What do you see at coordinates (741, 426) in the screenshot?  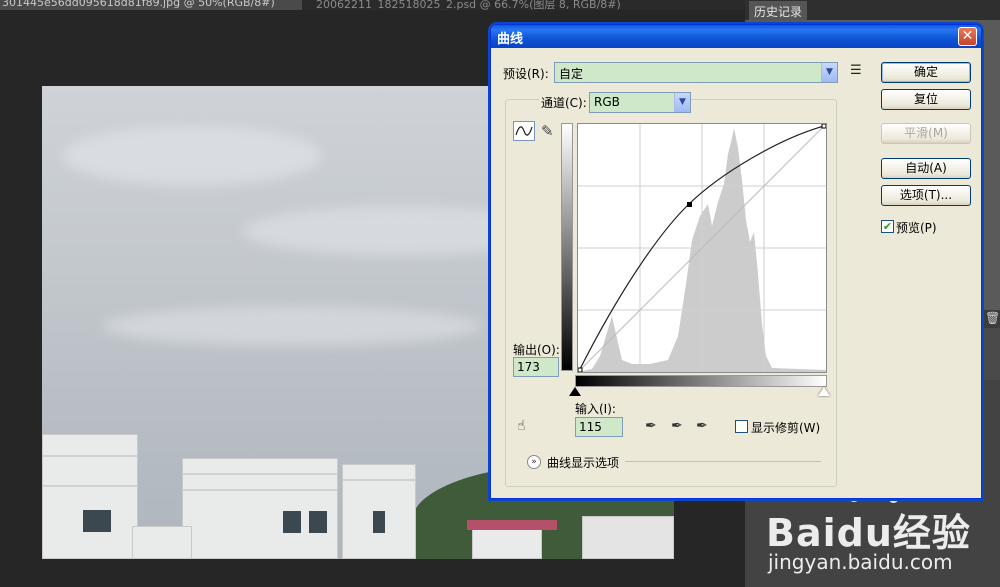 I see `show-clipping-checkbox` at bounding box center [741, 426].